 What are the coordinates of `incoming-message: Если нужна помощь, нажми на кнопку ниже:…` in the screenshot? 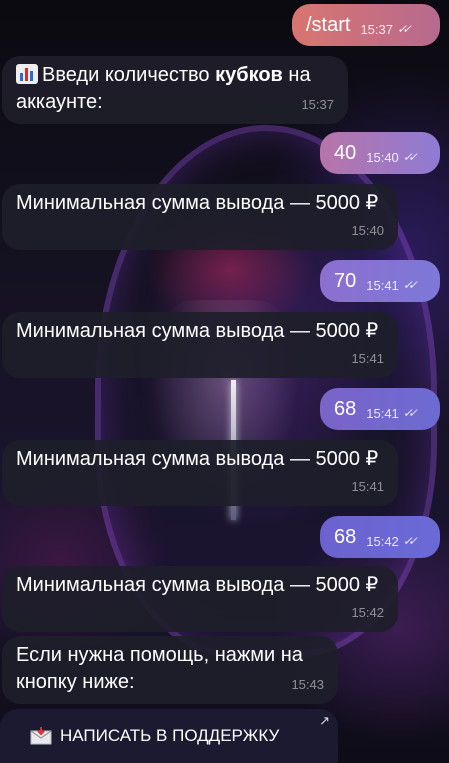 It's located at (170, 670).